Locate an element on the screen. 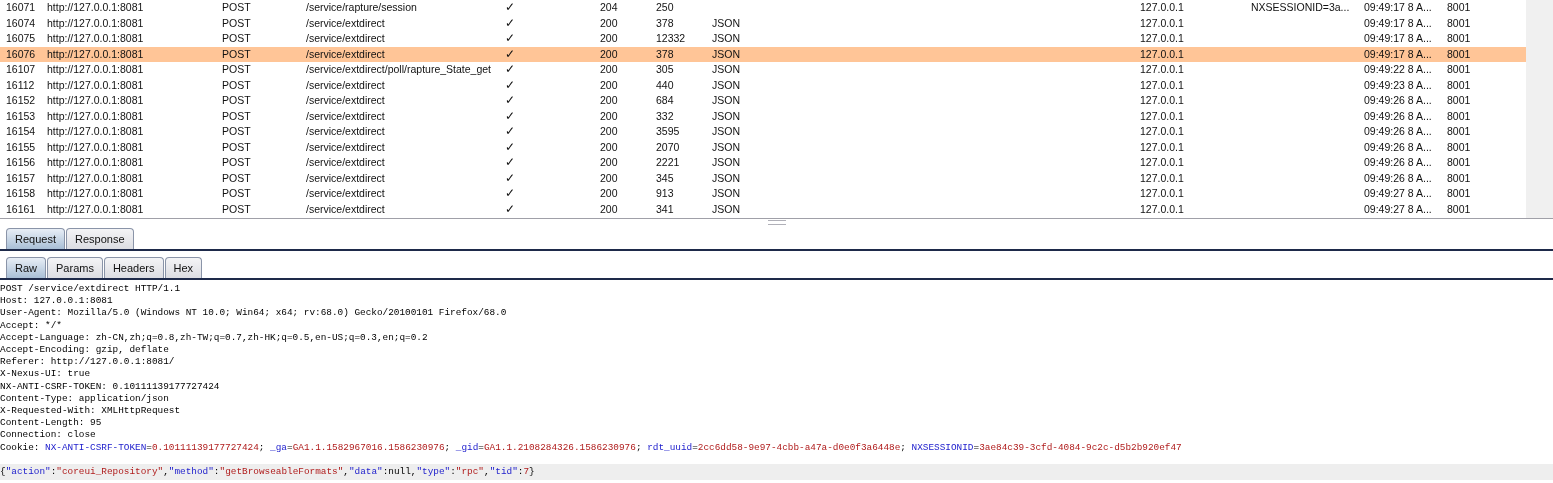 The width and height of the screenshot is (1553, 483). table-cell-text: 913 is located at coordinates (665, 194).